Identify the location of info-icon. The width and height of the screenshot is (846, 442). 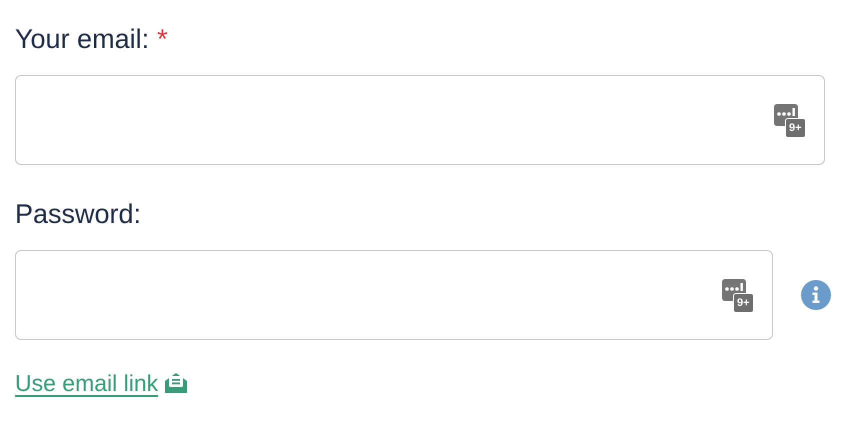
(816, 295).